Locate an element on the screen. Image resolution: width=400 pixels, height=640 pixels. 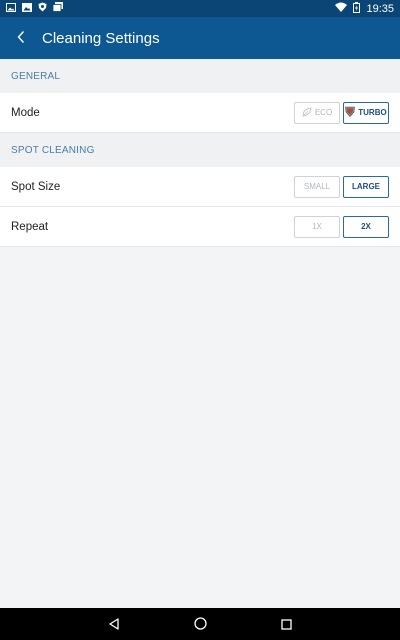
large-button: LARGE is located at coordinates (366, 186).